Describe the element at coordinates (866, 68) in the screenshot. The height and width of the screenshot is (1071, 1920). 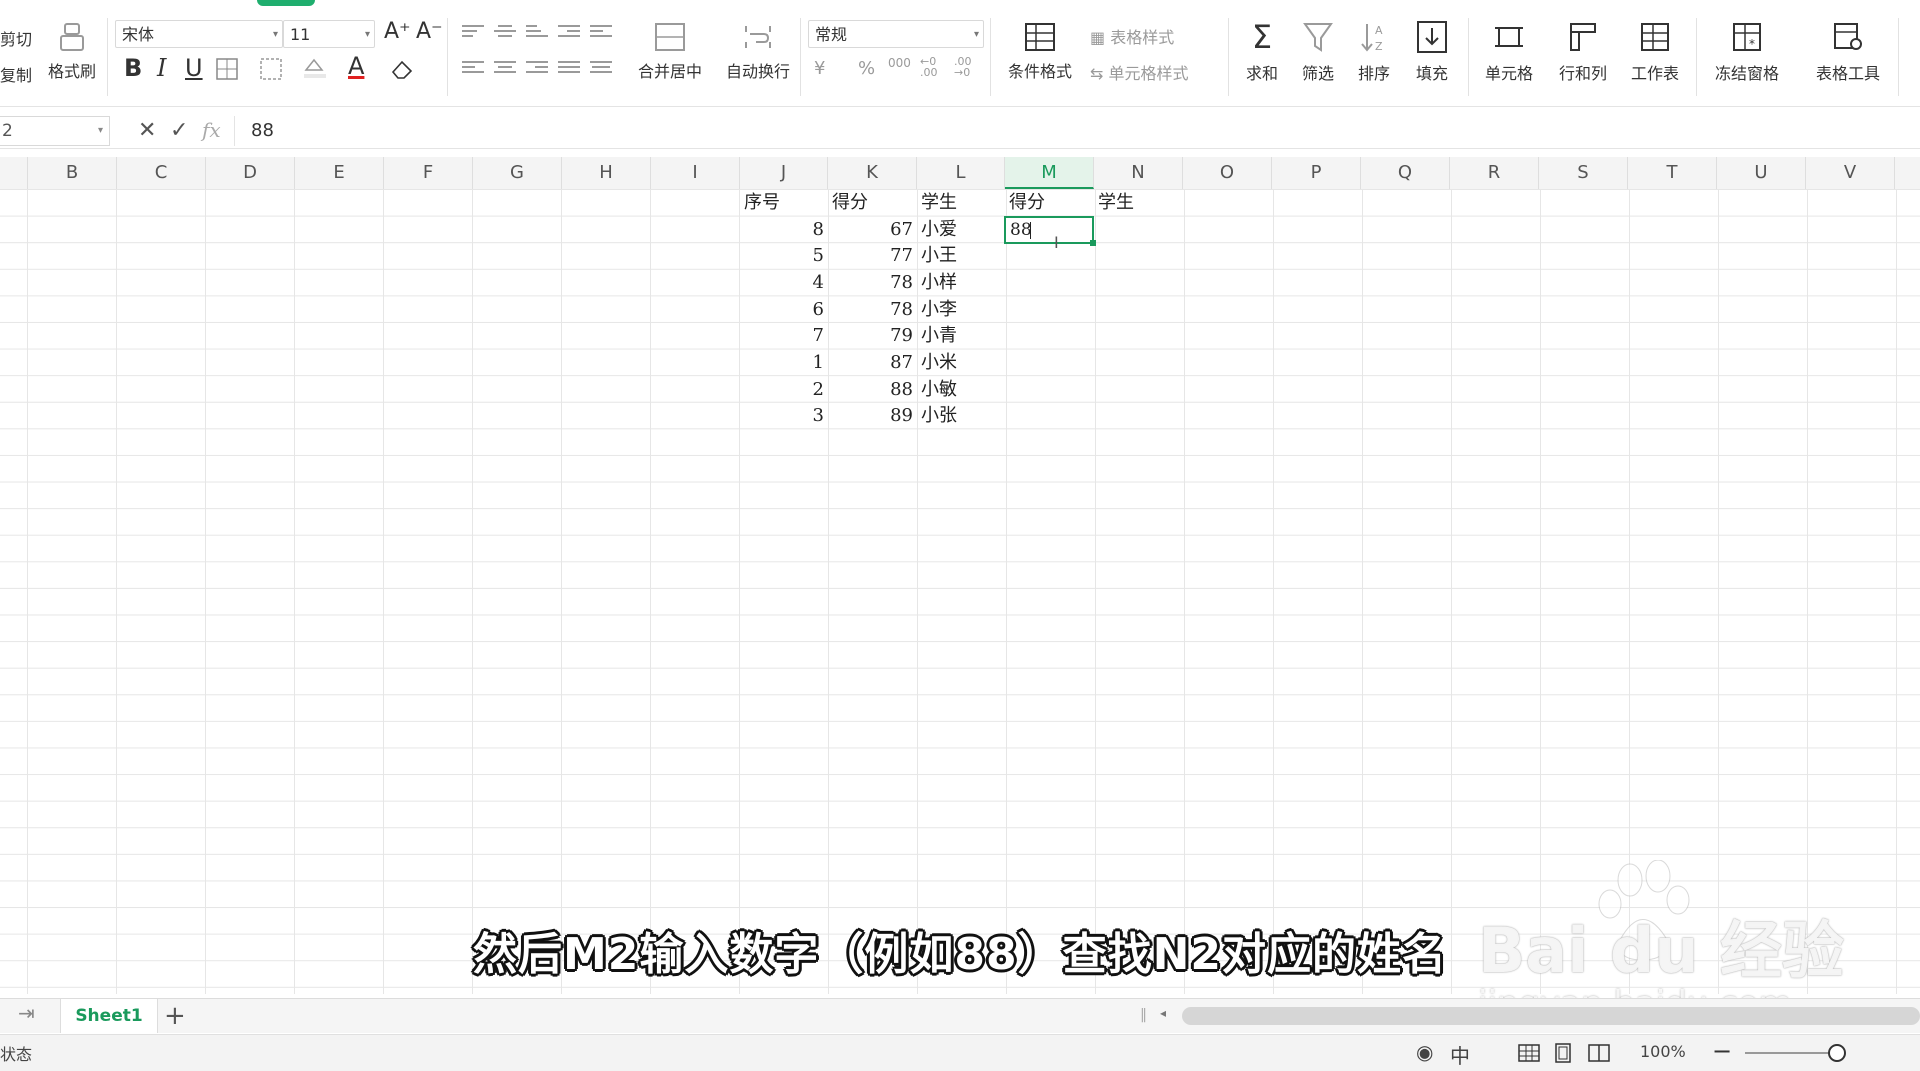
I see `percent-format-button: %` at that location.